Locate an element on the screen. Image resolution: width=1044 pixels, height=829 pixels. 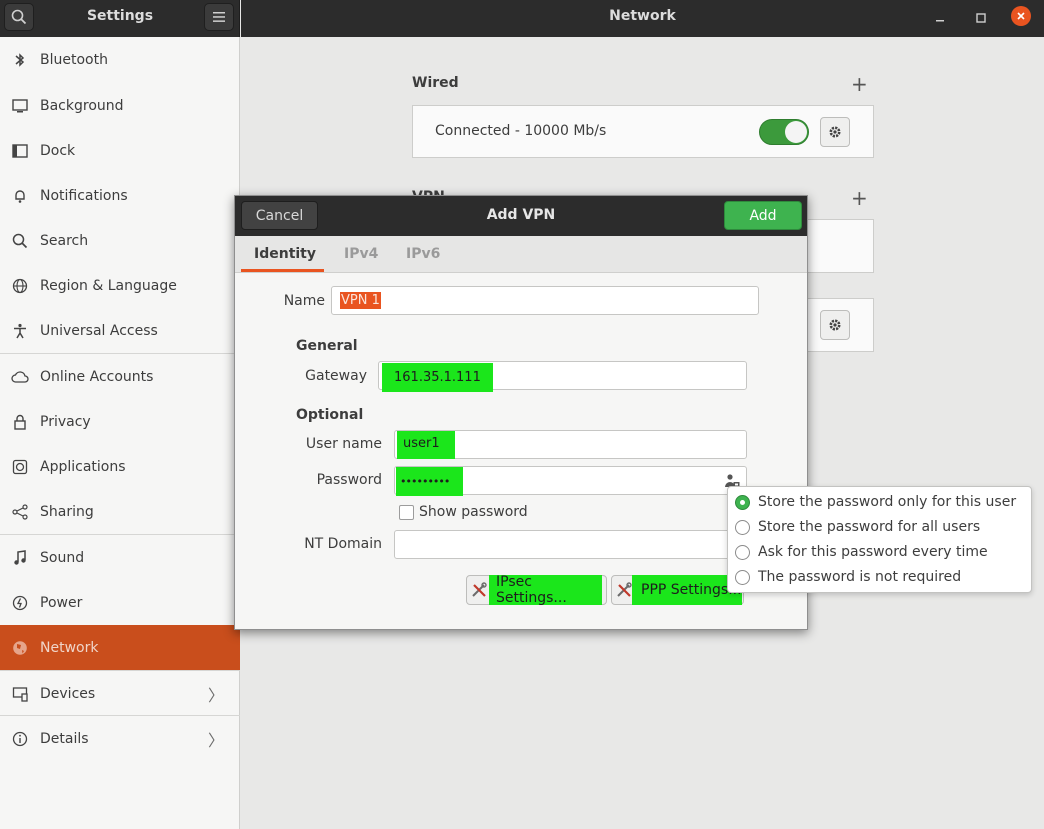
info-icon is located at coordinates (20, 739).